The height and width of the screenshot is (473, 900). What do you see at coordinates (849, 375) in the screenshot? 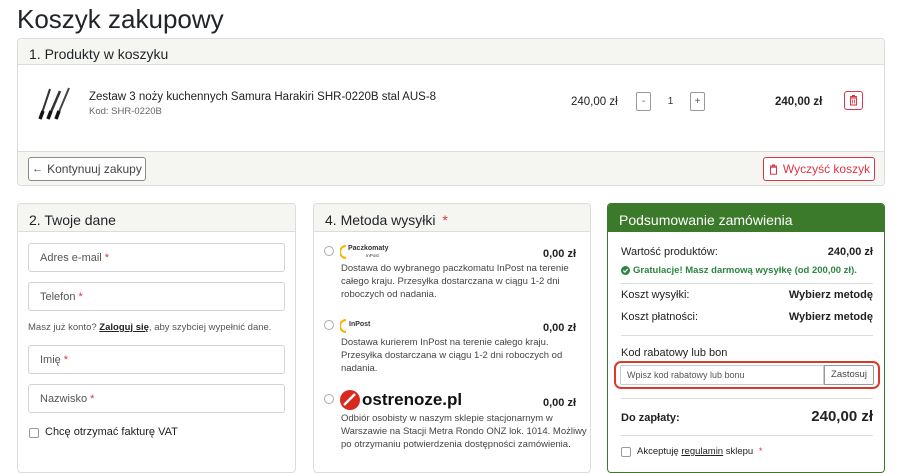
I see `coupon-apply-button: Zastosuj` at bounding box center [849, 375].